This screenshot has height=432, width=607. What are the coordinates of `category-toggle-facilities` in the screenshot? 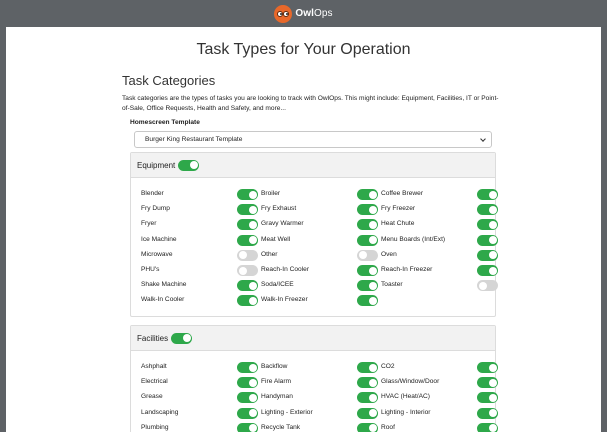 It's located at (182, 338).